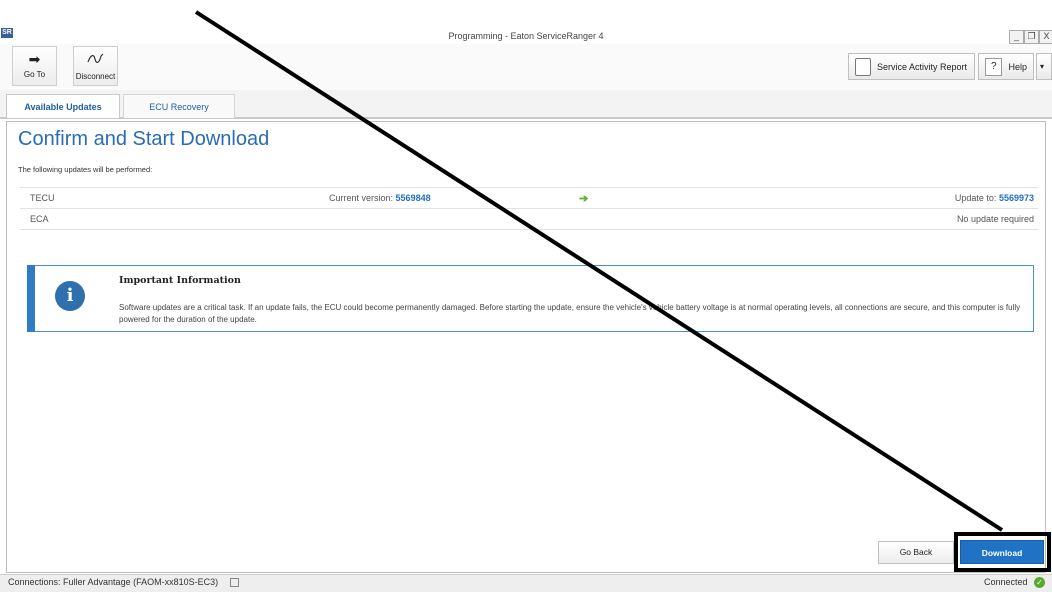 The image size is (1052, 592). What do you see at coordinates (1016, 37) in the screenshot?
I see `minimize-button: _` at bounding box center [1016, 37].